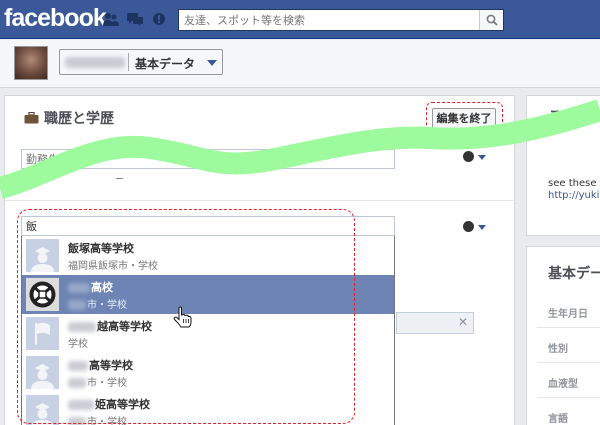 This screenshot has height=425, width=600. Describe the element at coordinates (300, 64) in the screenshot. I see `profile-header: 基本データ` at that location.